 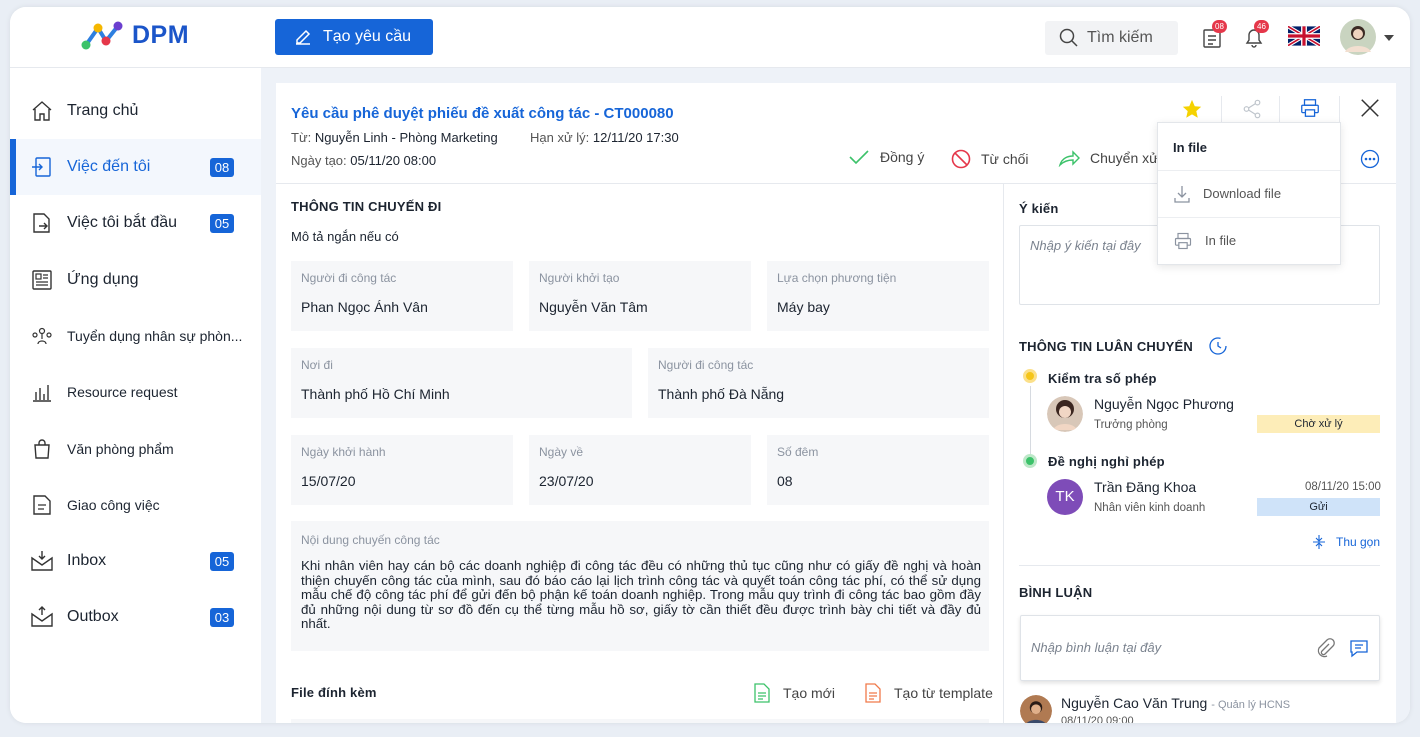 I want to click on inbox-arrow-icon, so click(x=41, y=167).